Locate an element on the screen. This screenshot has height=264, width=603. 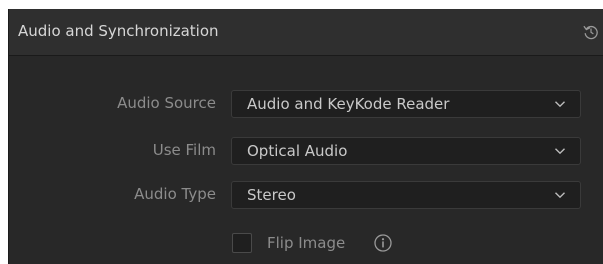
flip-image-label: Flip Image is located at coordinates (306, 243).